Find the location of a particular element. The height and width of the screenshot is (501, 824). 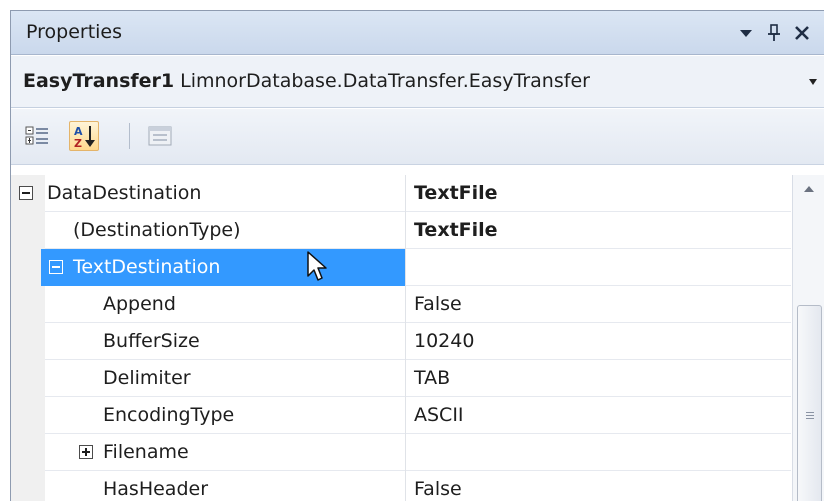

property-name: Append is located at coordinates (139, 304).